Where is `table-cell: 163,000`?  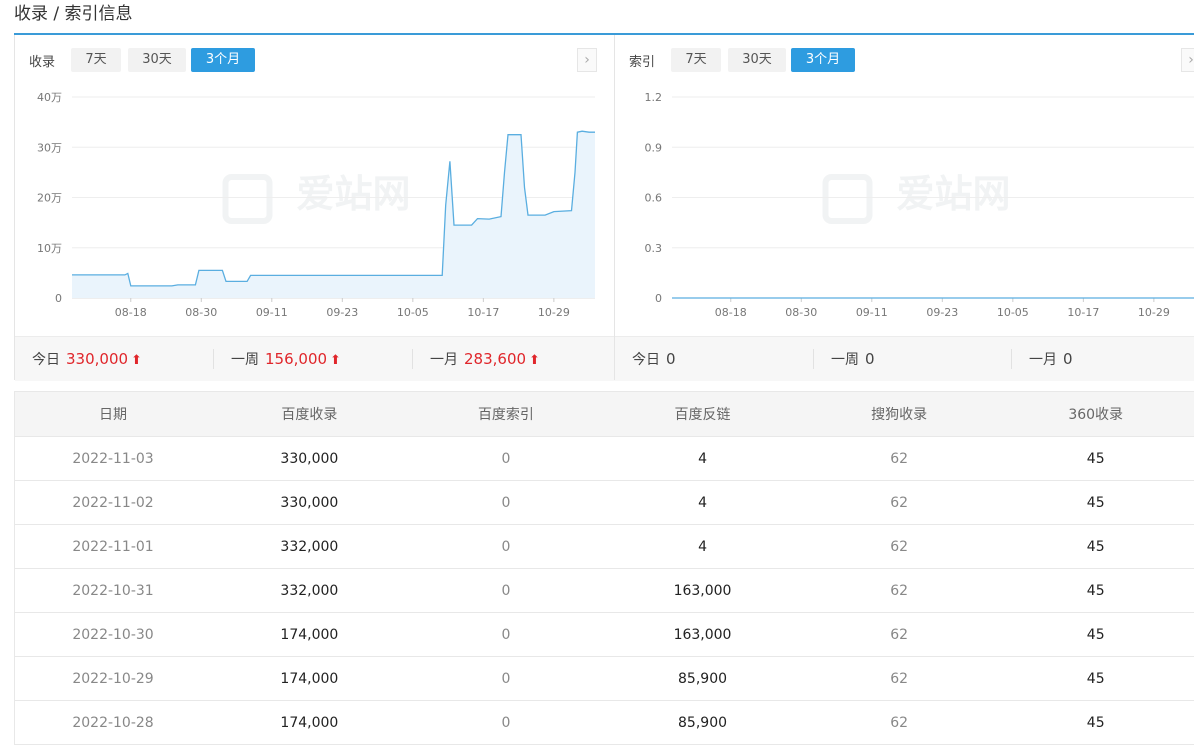
table-cell: 163,000 is located at coordinates (702, 635).